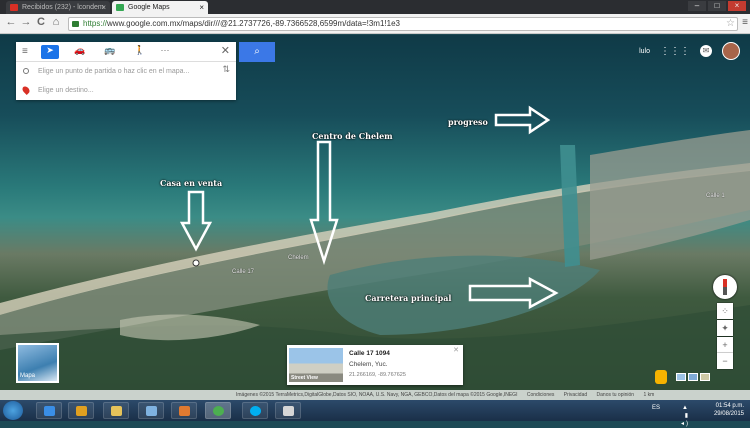  Describe the element at coordinates (352, 136) in the screenshot. I see `label-centro: Centro de Chelem` at that location.